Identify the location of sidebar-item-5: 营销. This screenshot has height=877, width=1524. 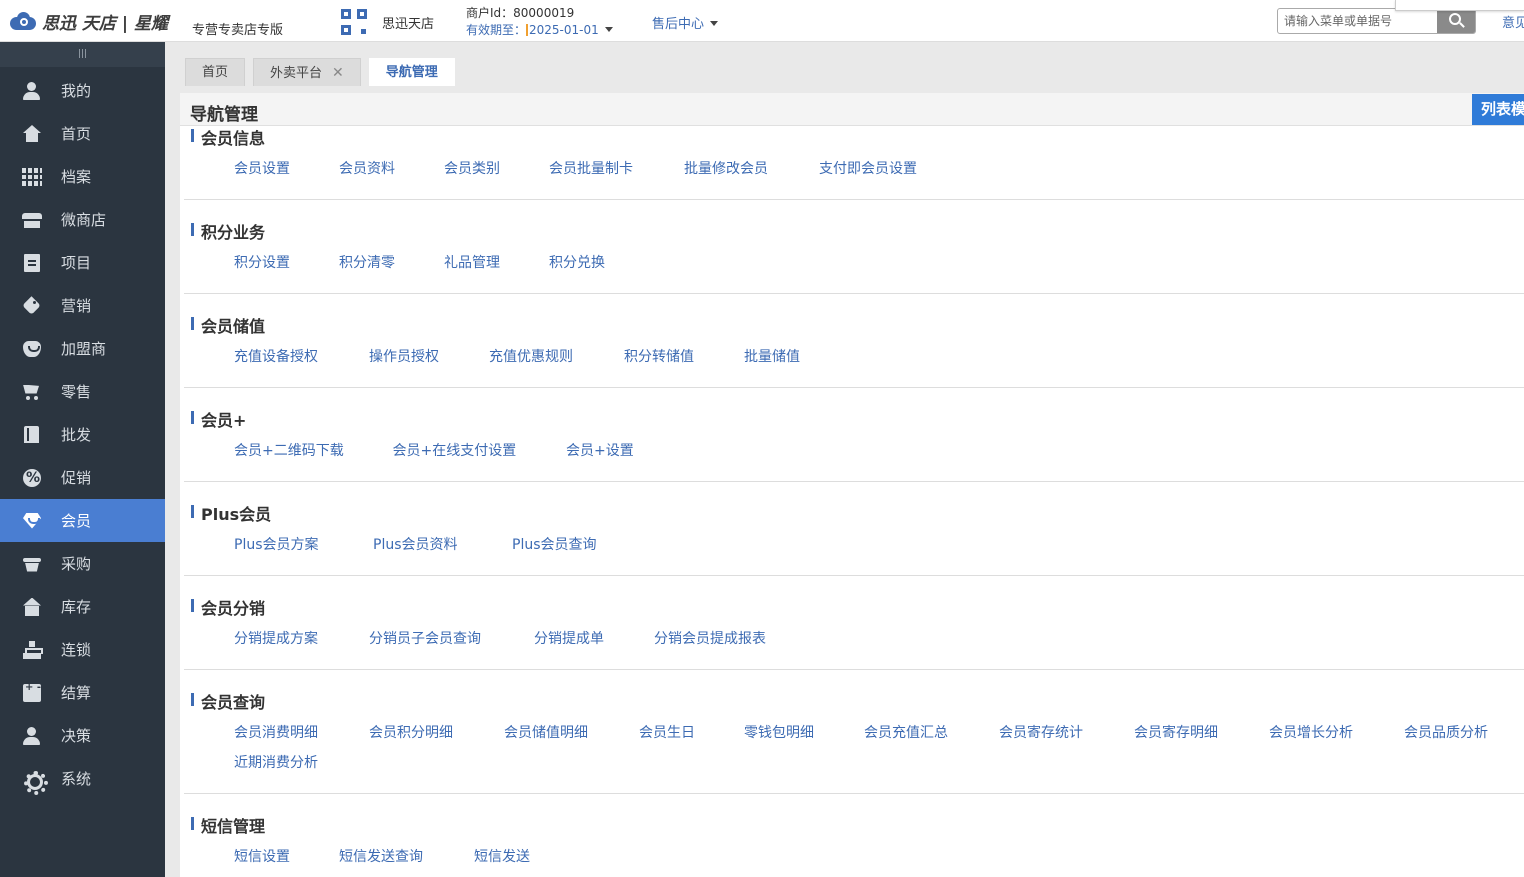
(82, 305).